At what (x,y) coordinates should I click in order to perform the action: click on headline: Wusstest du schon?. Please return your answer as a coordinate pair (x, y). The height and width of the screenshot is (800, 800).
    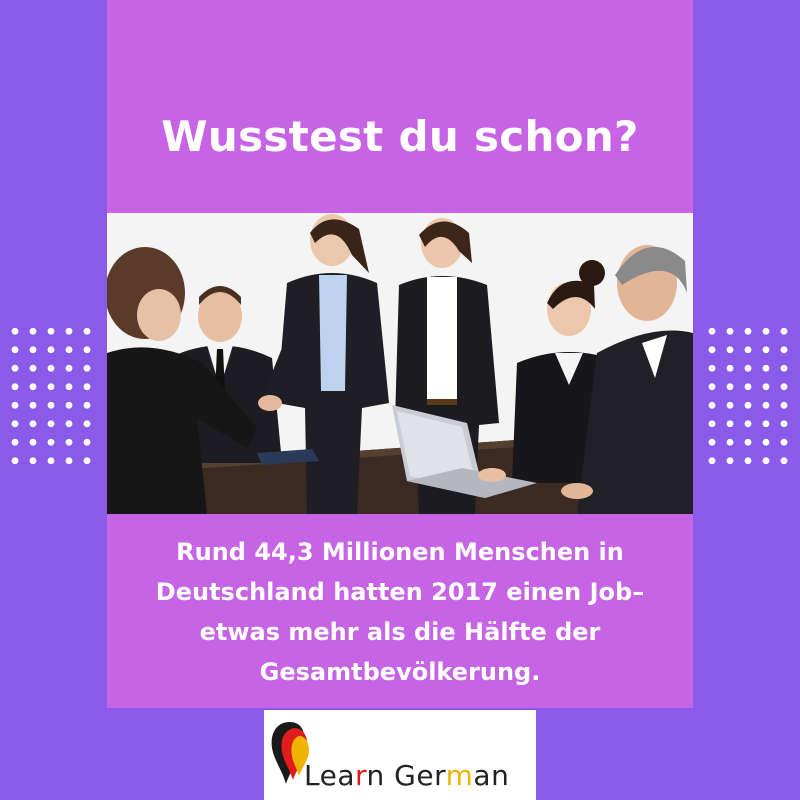
    Looking at the image, I should click on (400, 136).